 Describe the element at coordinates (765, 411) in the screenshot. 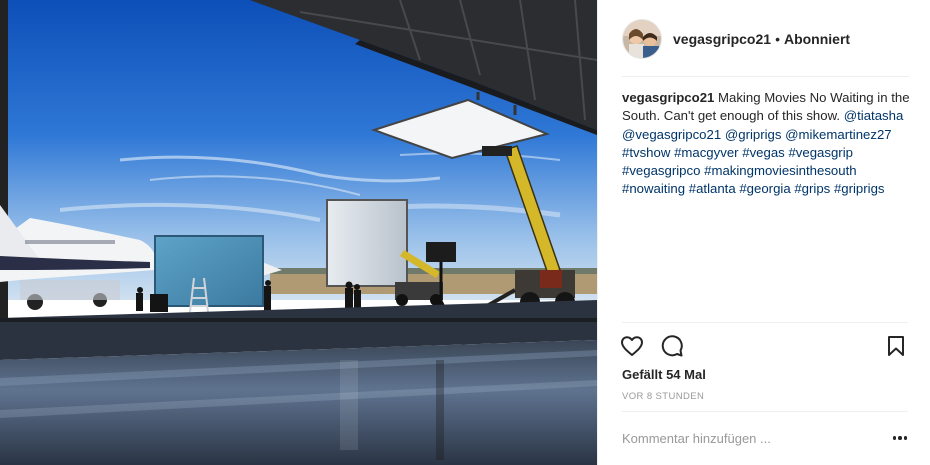

I see `comment-divider` at that location.